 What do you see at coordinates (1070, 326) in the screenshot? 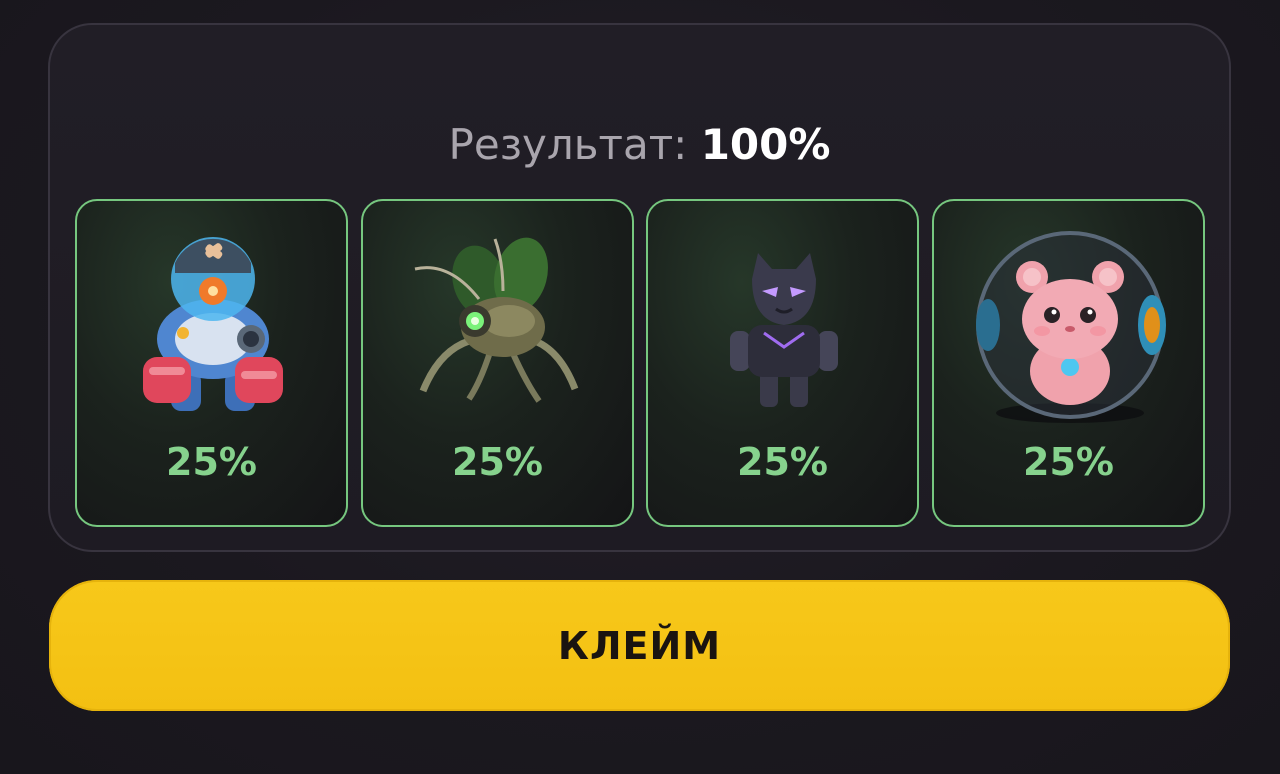
I see `hamster-ball-icon` at bounding box center [1070, 326].